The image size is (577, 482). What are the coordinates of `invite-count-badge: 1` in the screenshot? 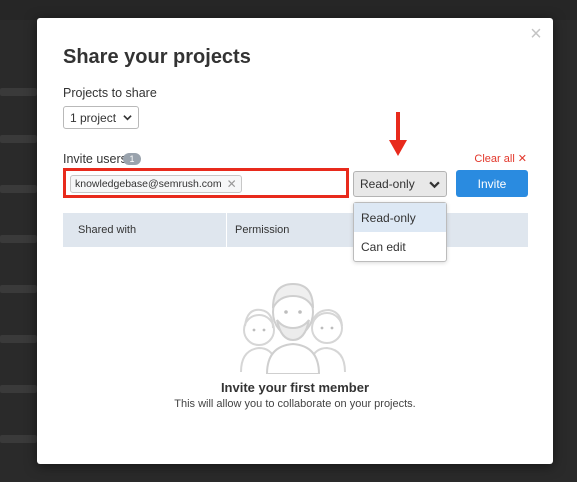 It's located at (132, 159).